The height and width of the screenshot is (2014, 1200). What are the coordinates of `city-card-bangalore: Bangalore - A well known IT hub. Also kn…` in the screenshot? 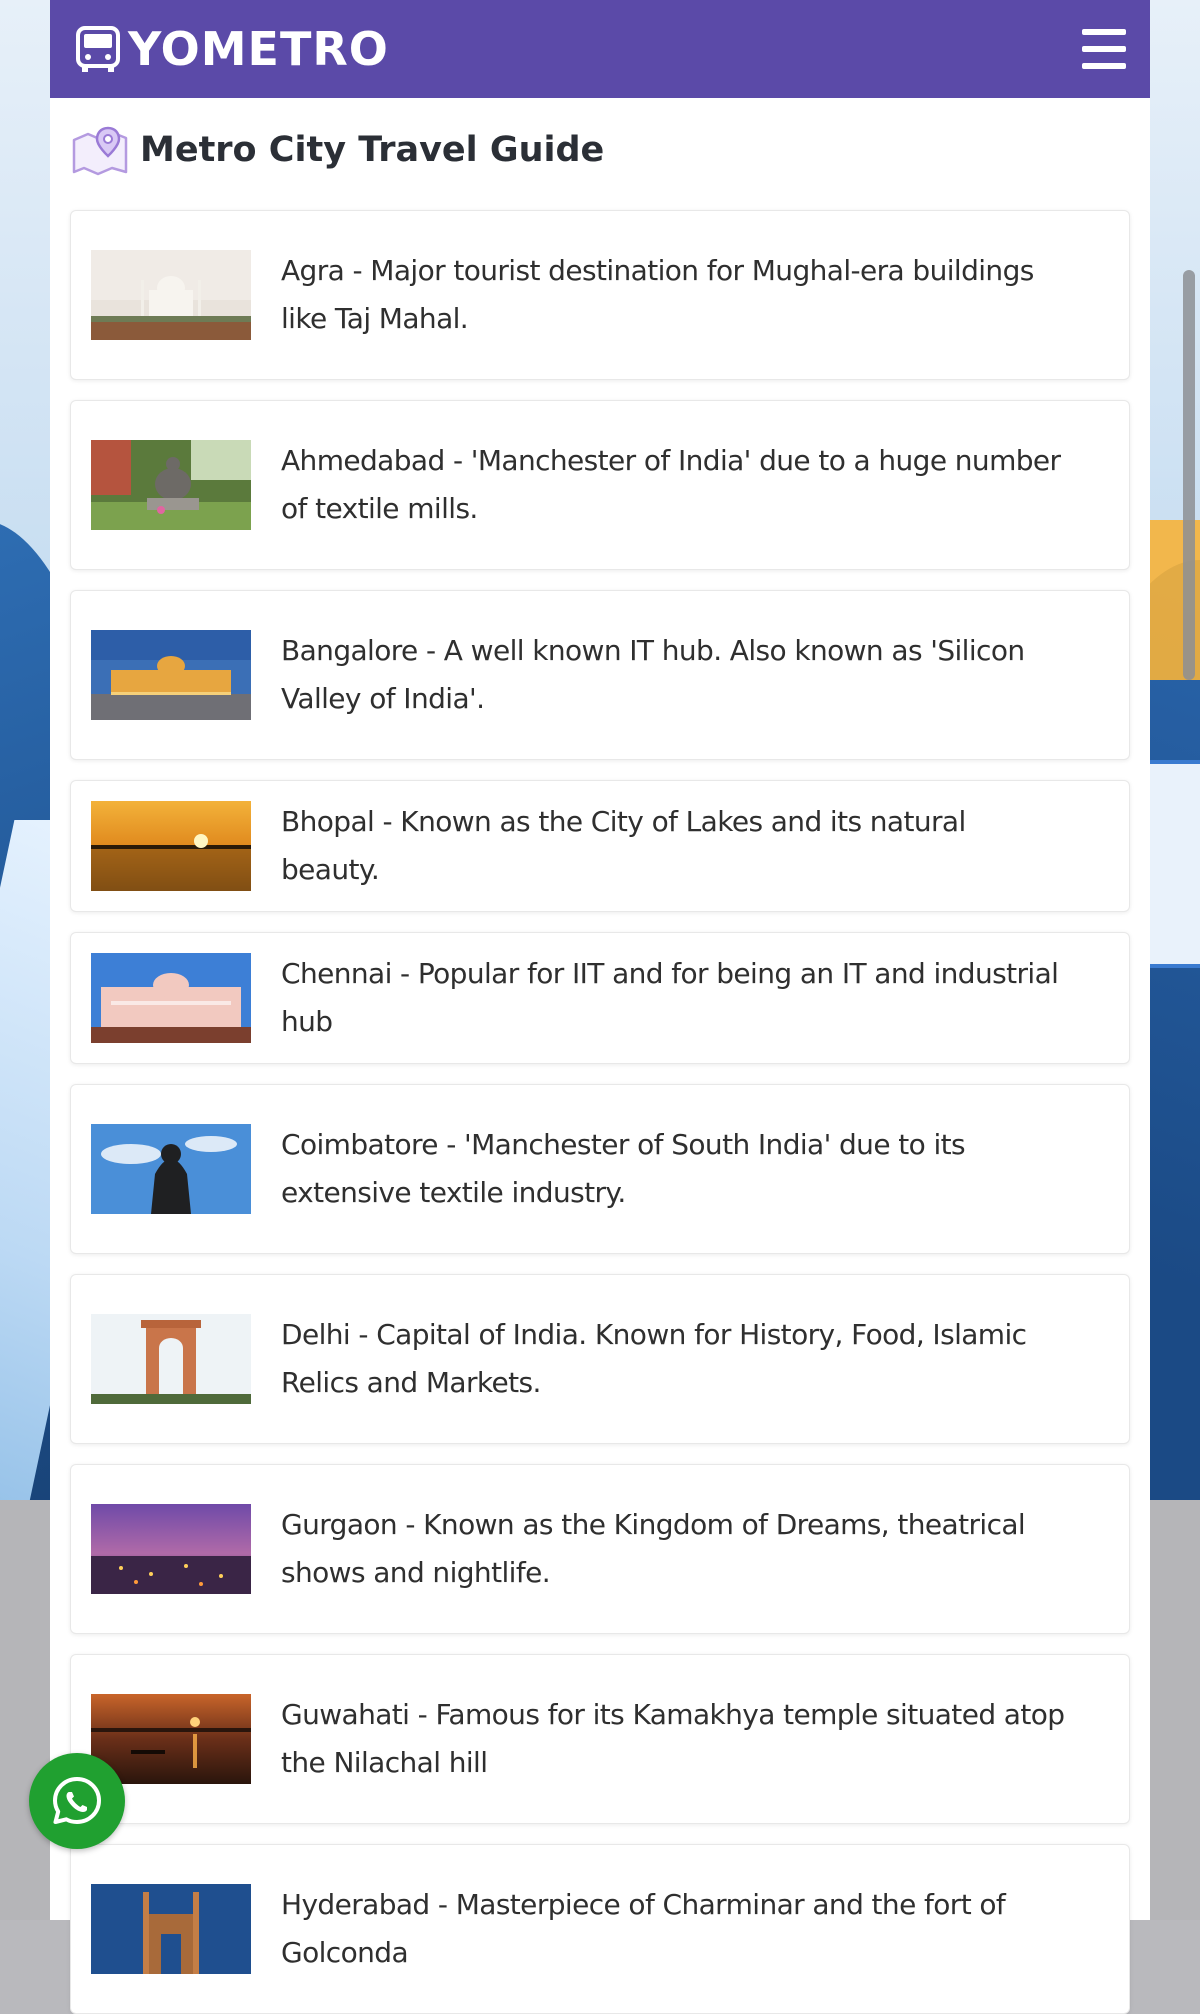 It's located at (600, 675).